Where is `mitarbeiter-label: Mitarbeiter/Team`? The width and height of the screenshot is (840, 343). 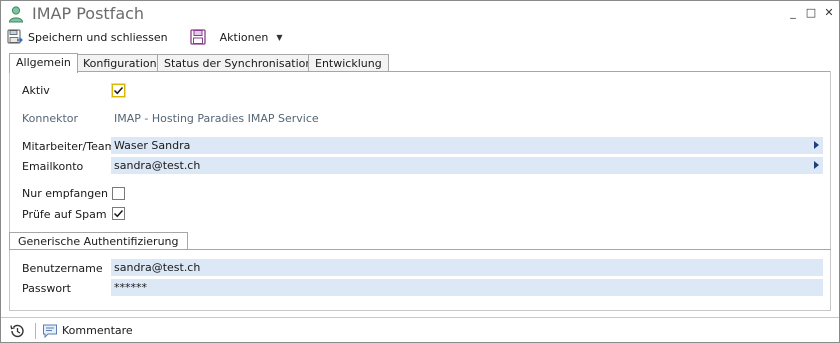
mitarbeiter-label: Mitarbeiter/Team is located at coordinates (69, 146).